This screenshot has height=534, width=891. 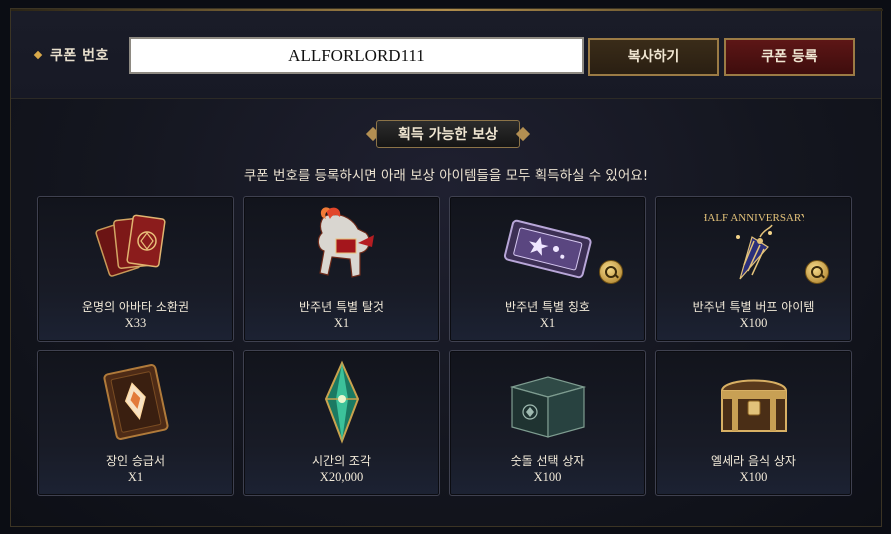 I want to click on whetstone-box-icon, so click(x=548, y=407).